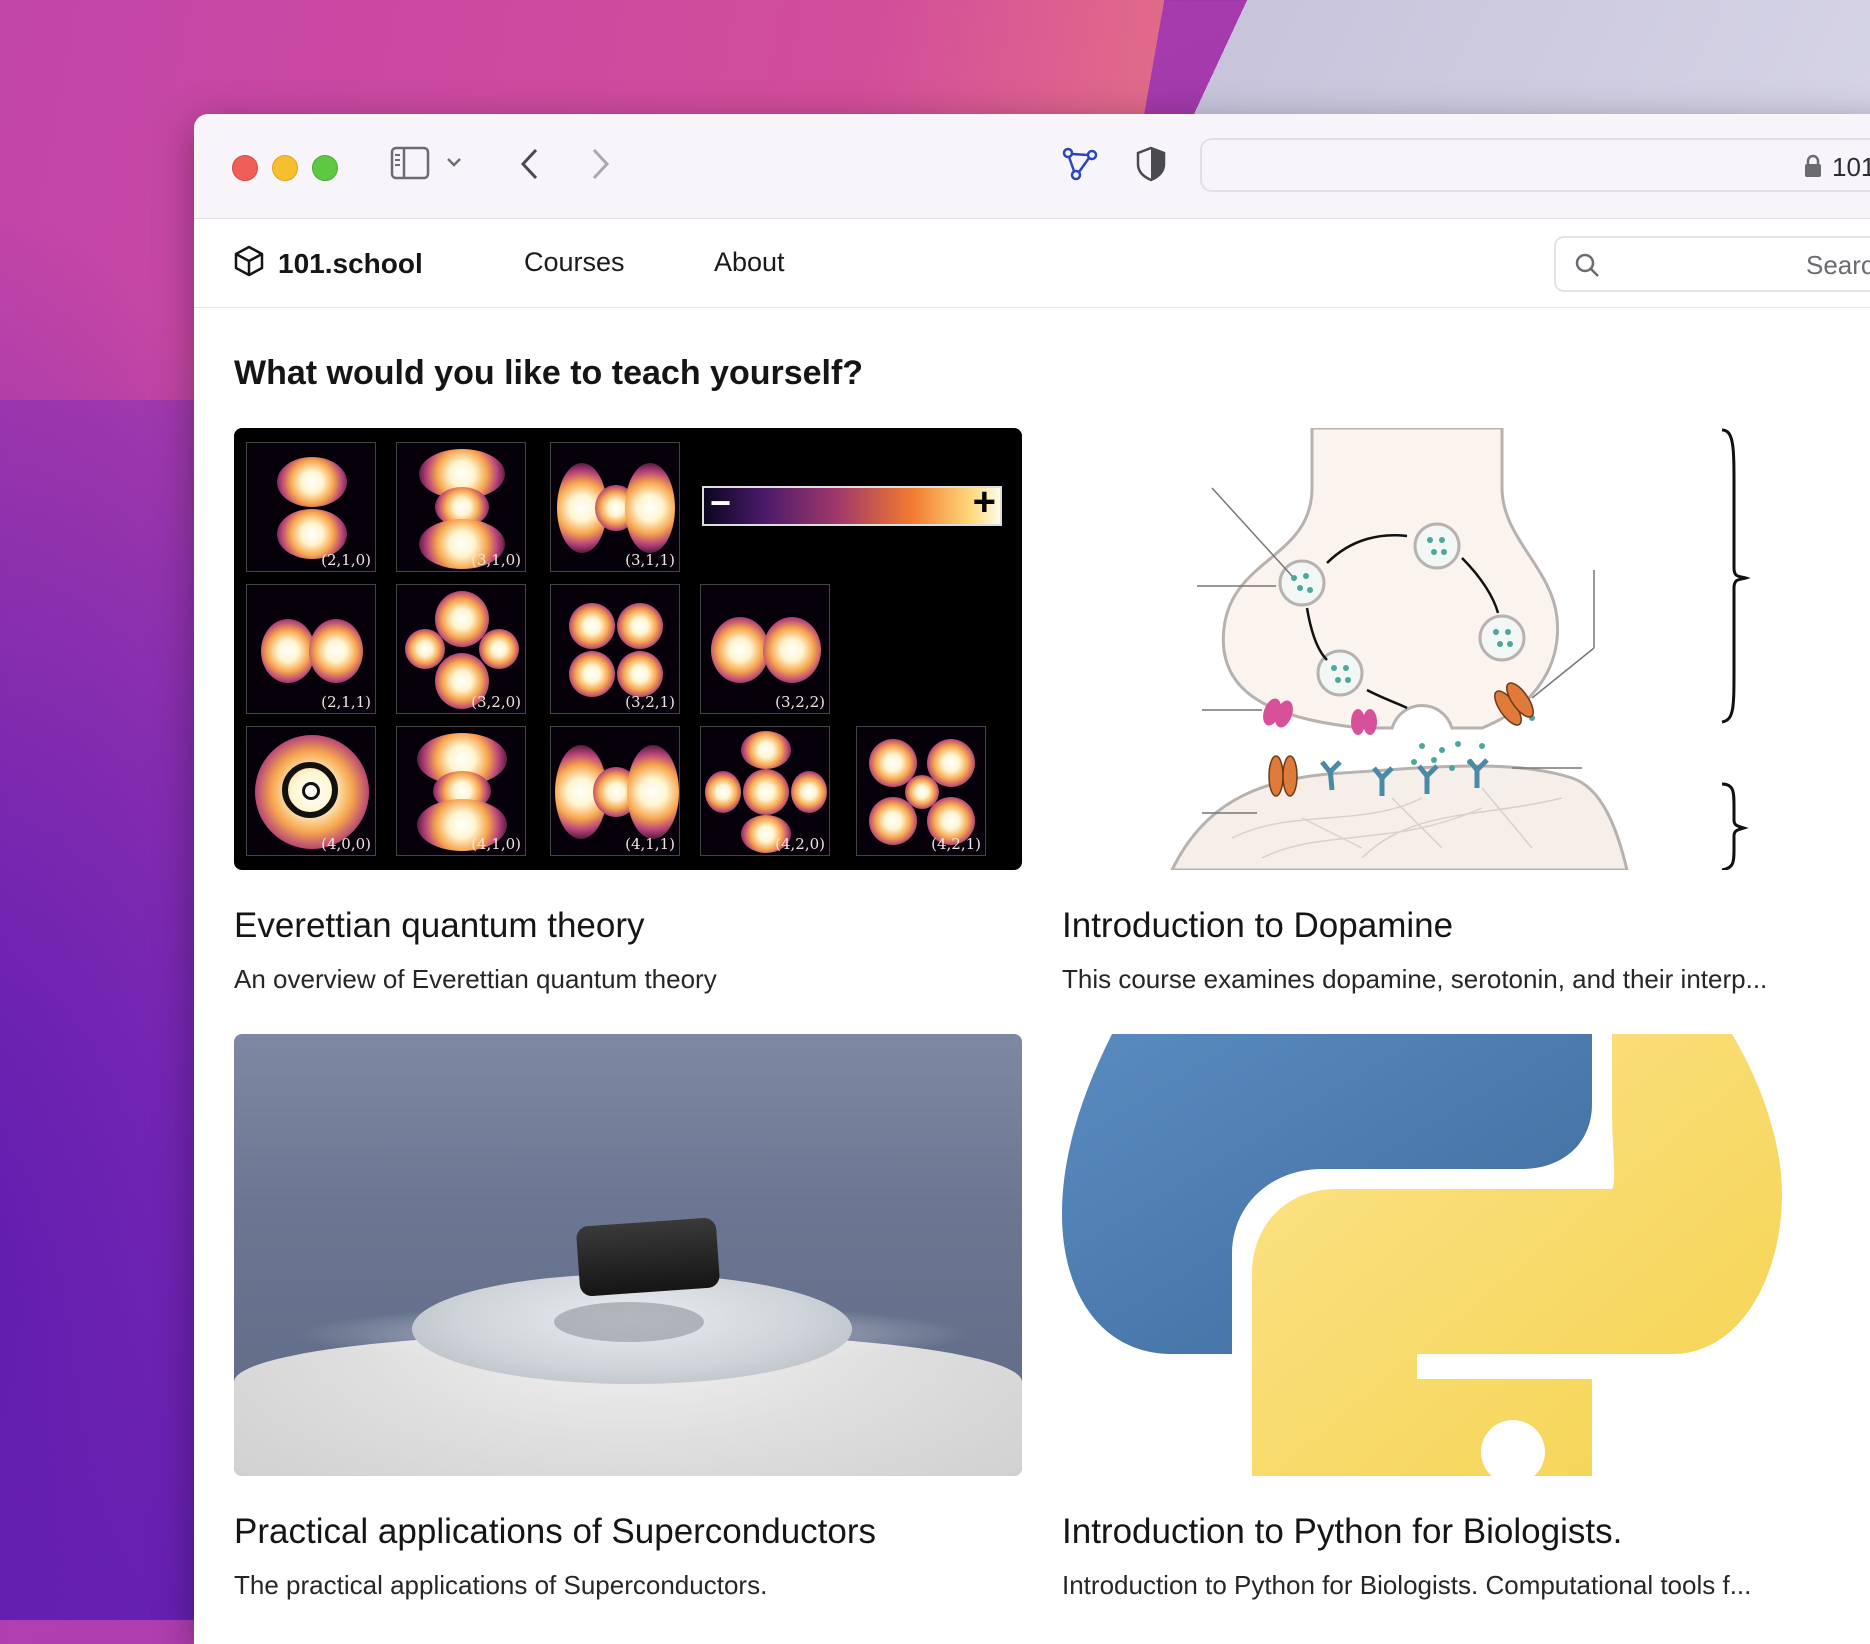  What do you see at coordinates (461, 507) in the screenshot?
I see `orbital-cell: (3,1,0)` at bounding box center [461, 507].